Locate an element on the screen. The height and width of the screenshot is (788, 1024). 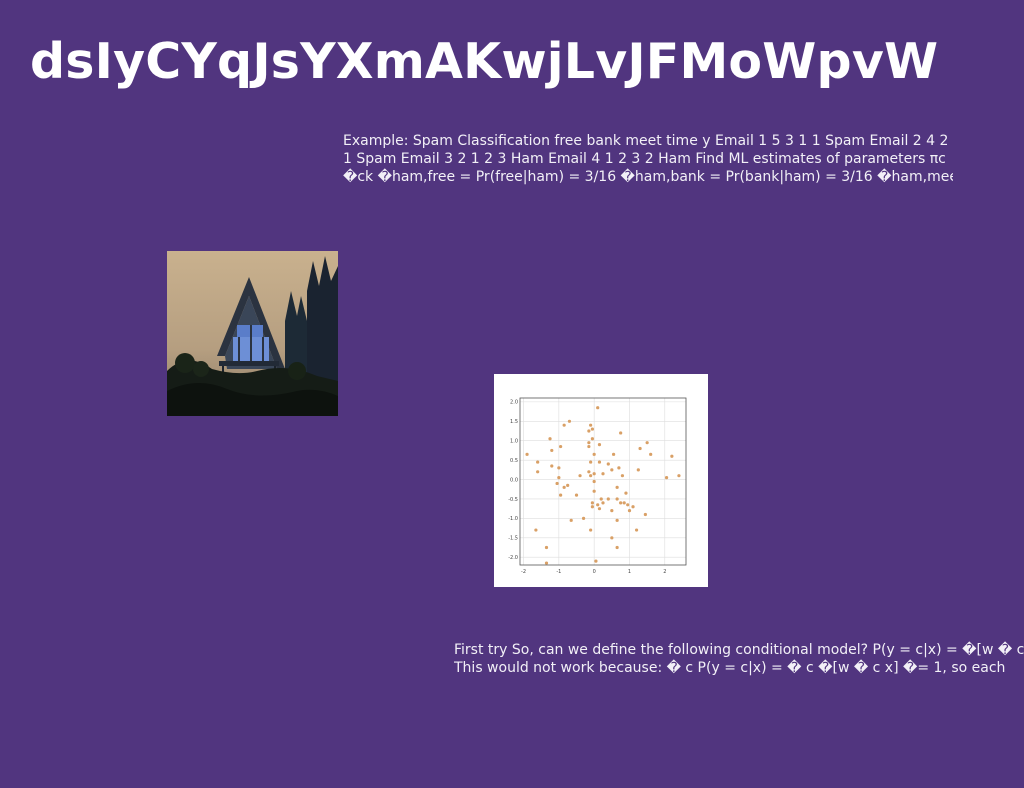
y-tick-label: 1.0 is located at coordinates (514, 442).